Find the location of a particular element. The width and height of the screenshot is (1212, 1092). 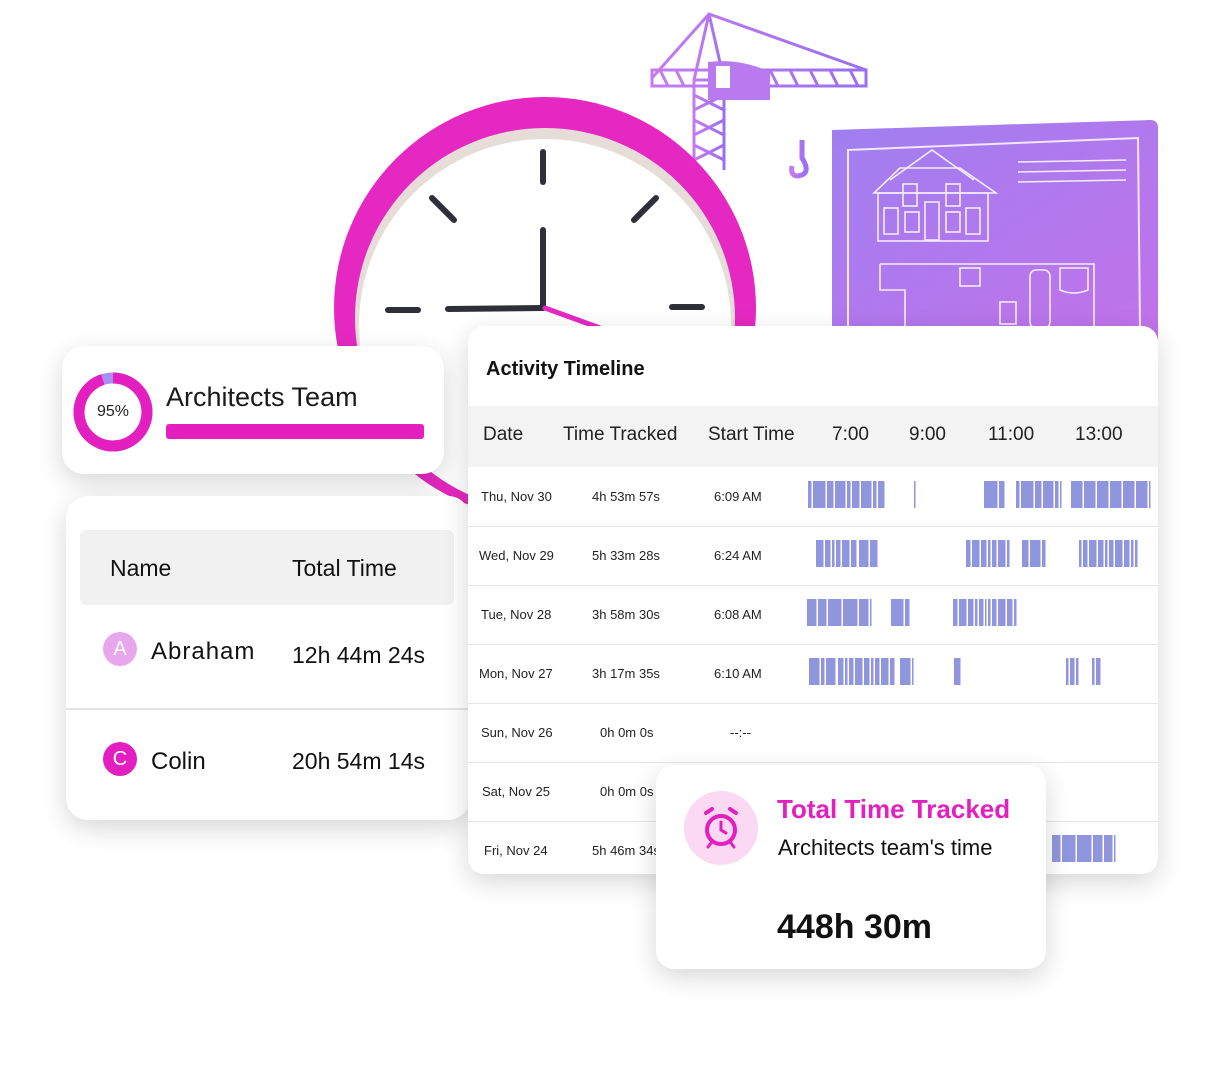

total-value: 448h 30m is located at coordinates (854, 927).